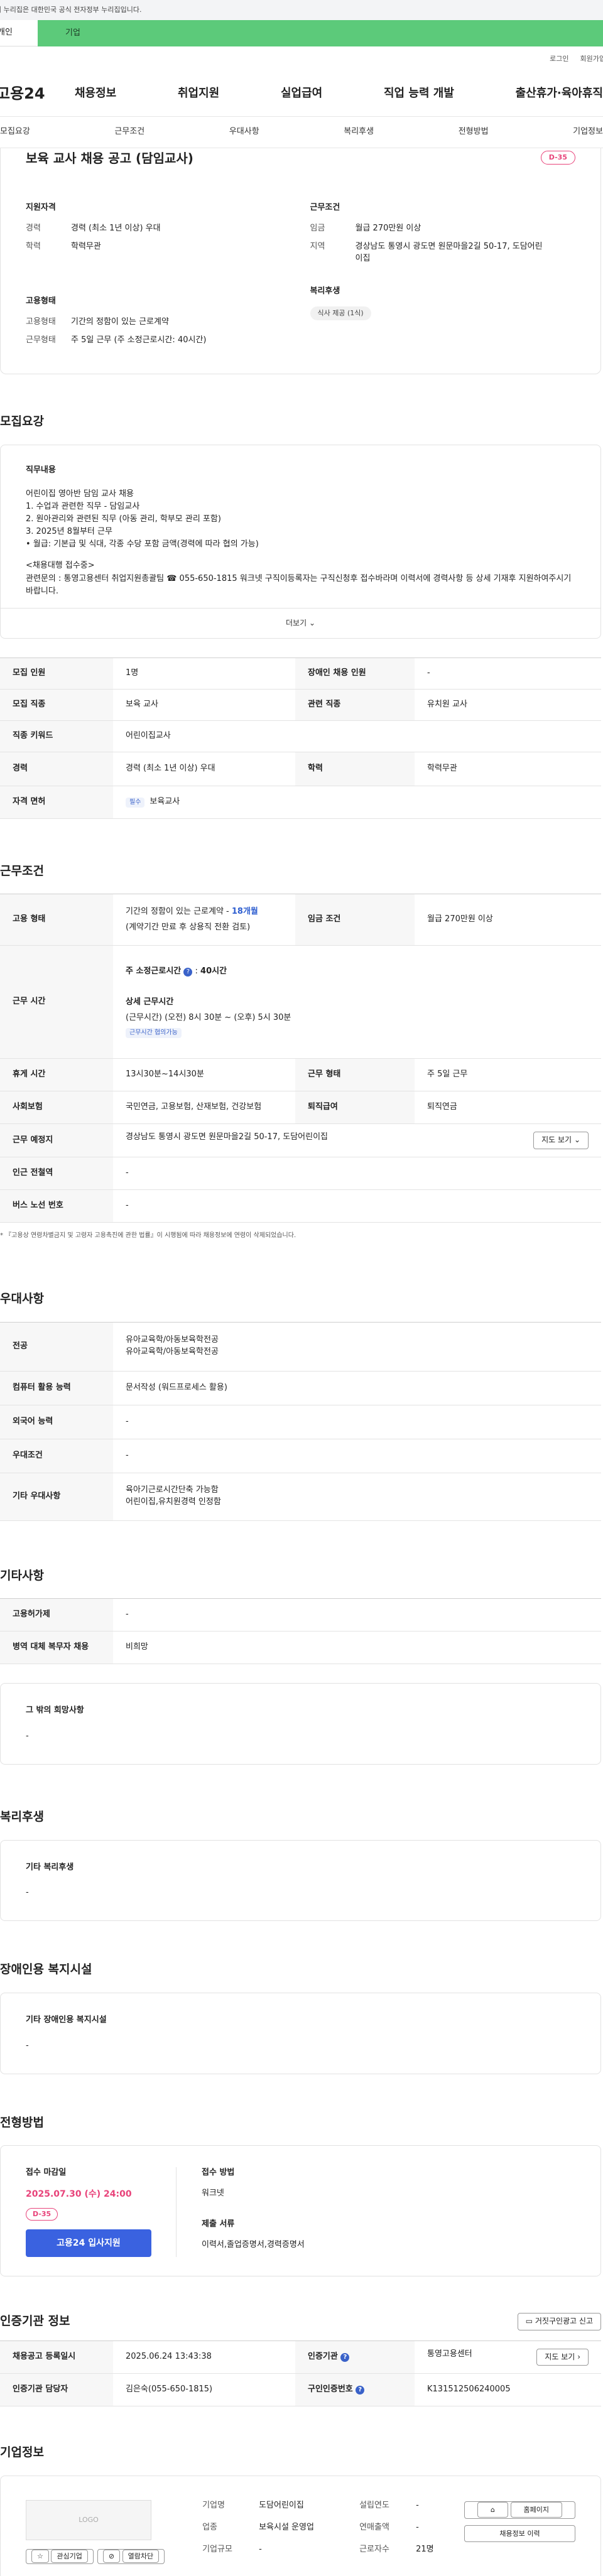  What do you see at coordinates (80, 494) in the screenshot?
I see `desc-line: 어린이집 영아반 담임 교사 채용` at bounding box center [80, 494].